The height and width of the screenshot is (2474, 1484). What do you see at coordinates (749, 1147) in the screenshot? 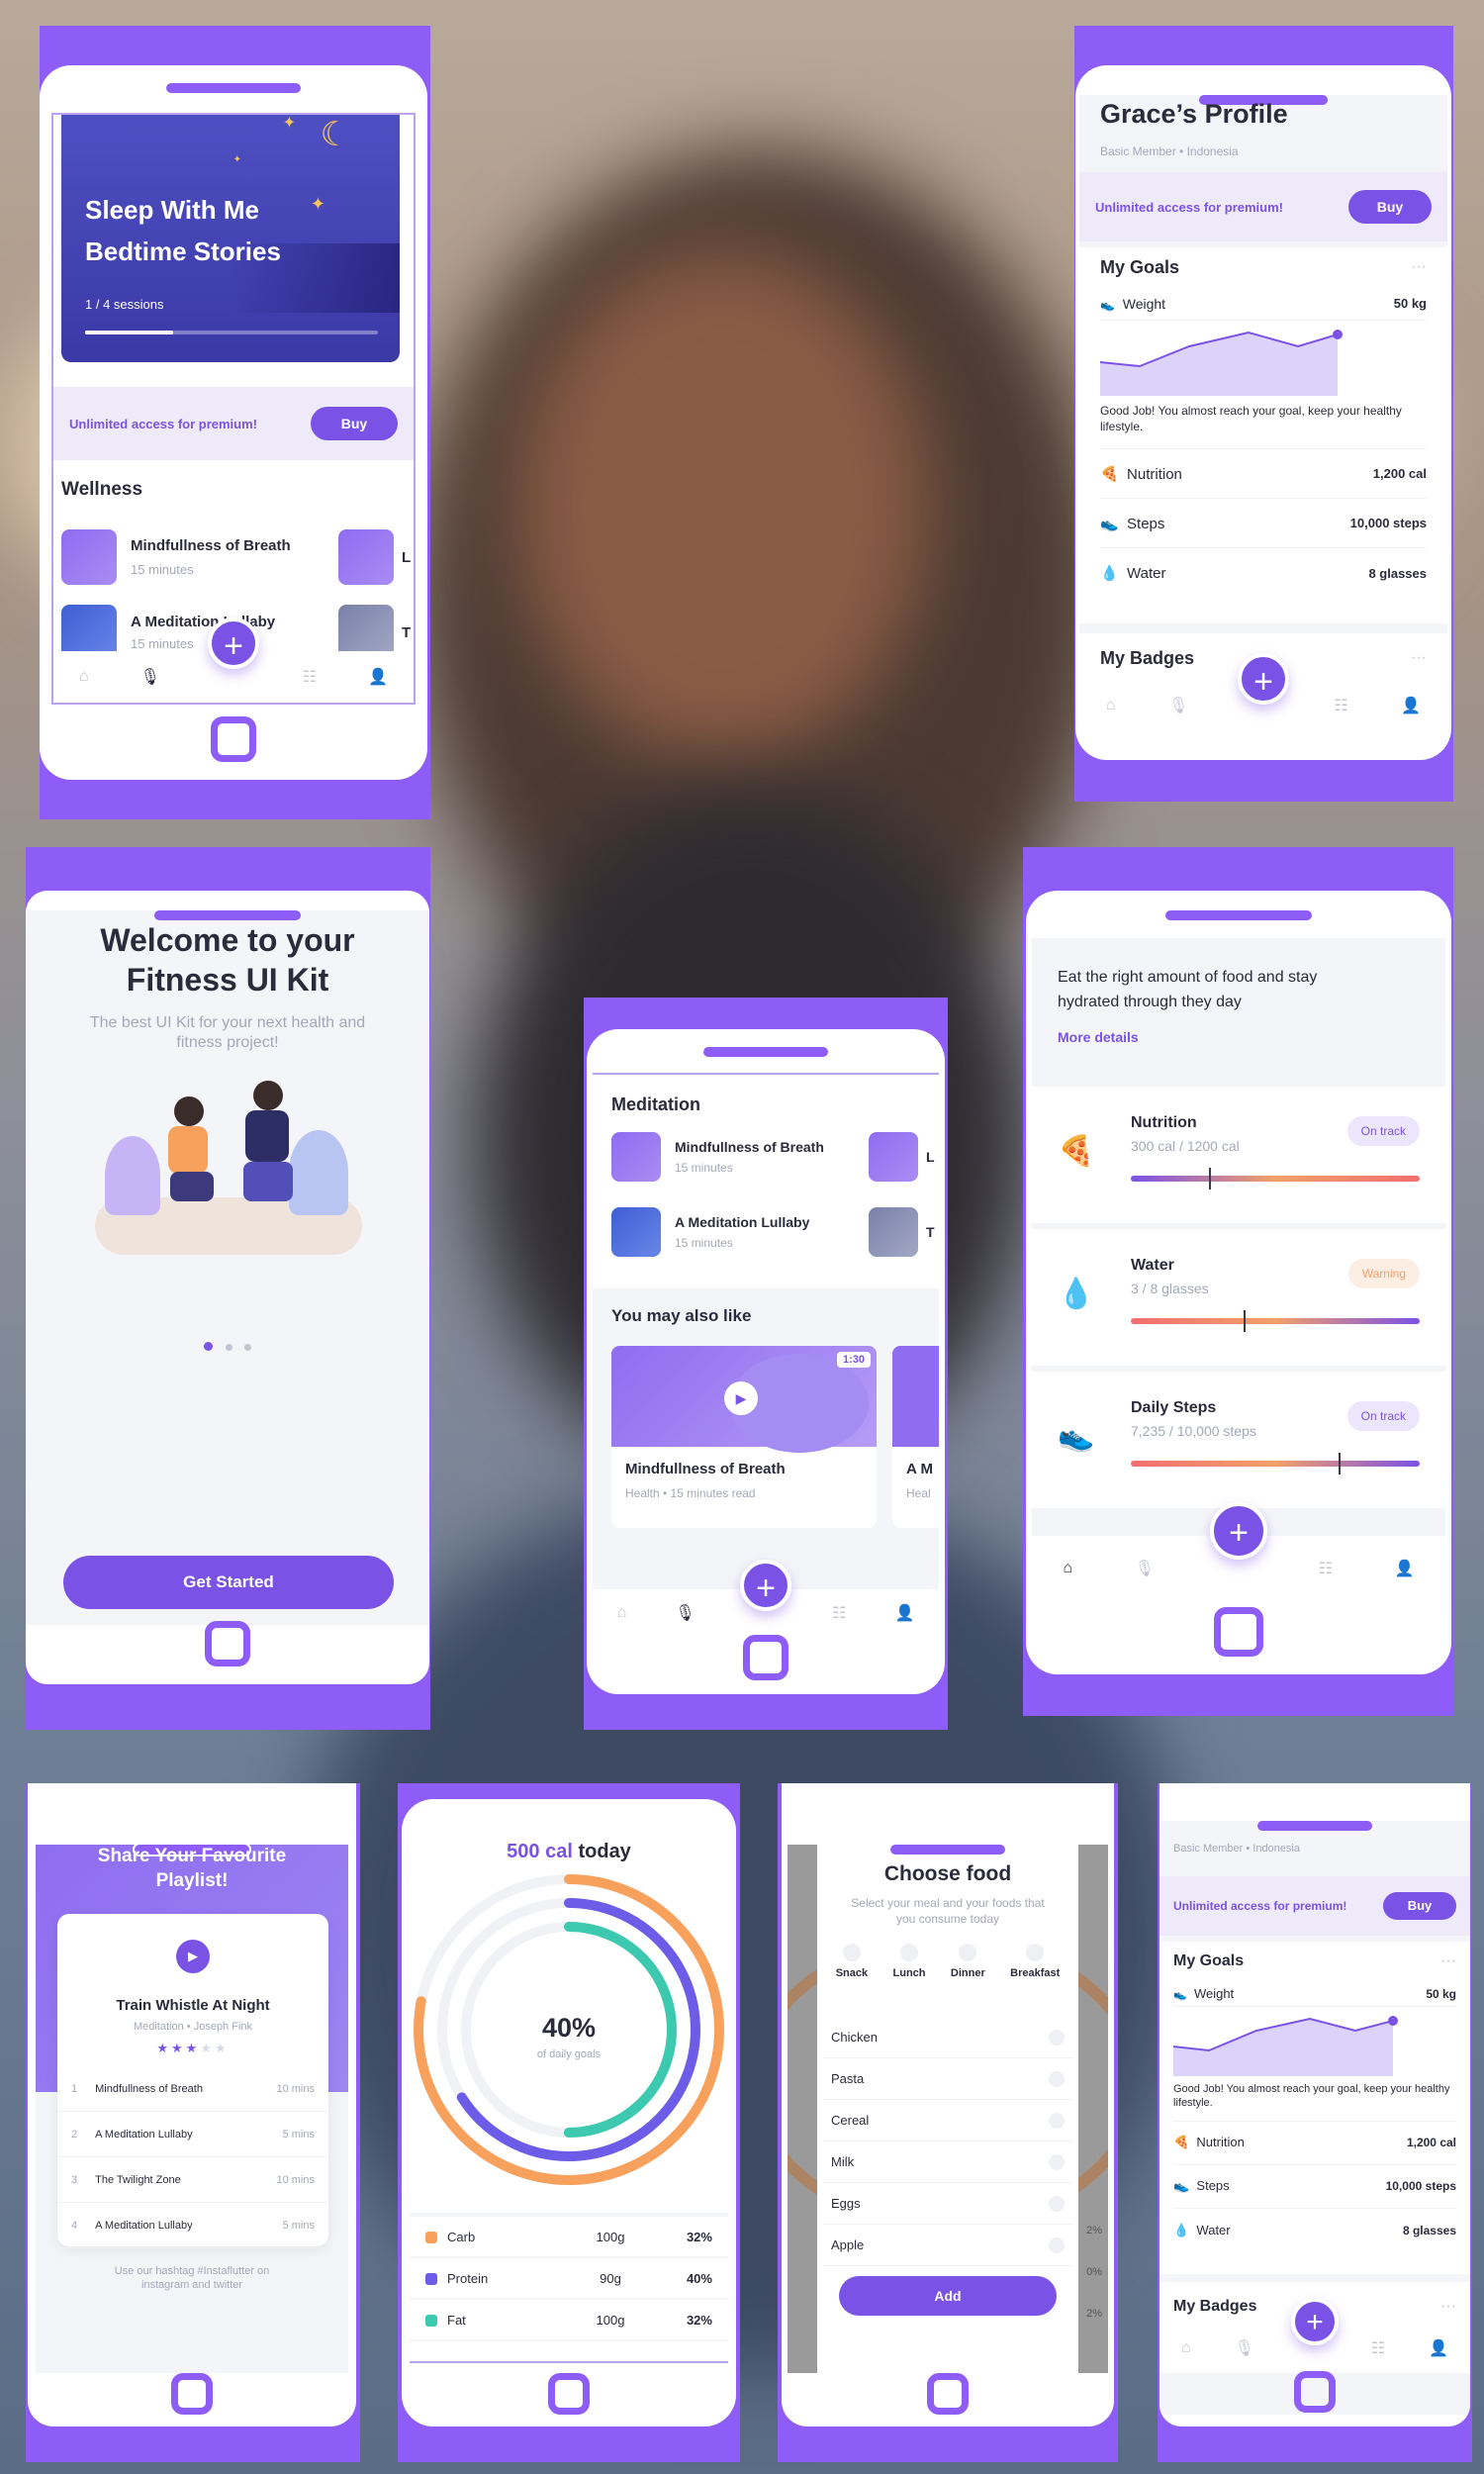
I see `item-title: Mindfullness of Breath` at bounding box center [749, 1147].